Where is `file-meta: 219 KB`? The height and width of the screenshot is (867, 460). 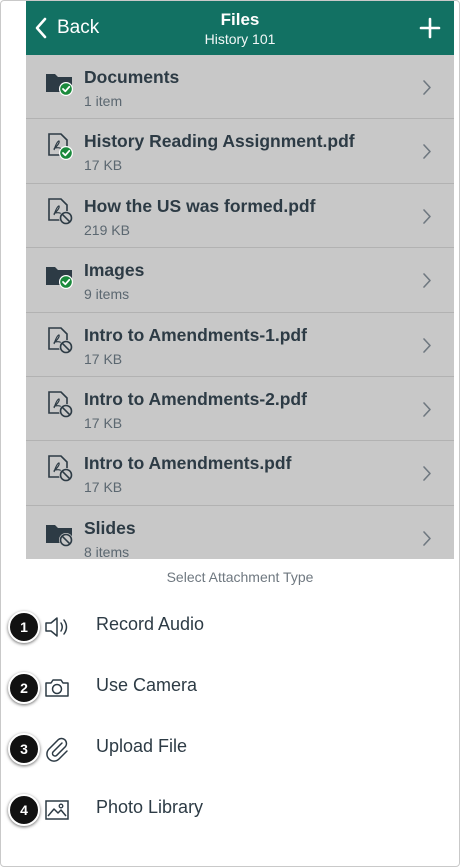
file-meta: 219 KB is located at coordinates (107, 229).